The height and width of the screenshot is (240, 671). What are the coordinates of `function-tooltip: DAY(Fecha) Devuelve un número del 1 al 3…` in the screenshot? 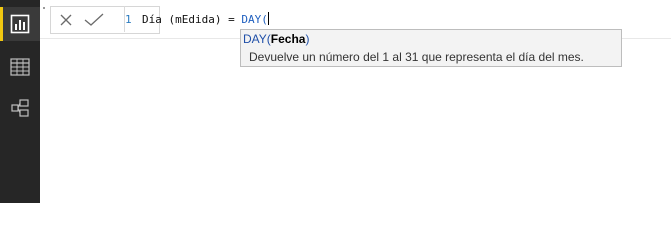 It's located at (431, 48).